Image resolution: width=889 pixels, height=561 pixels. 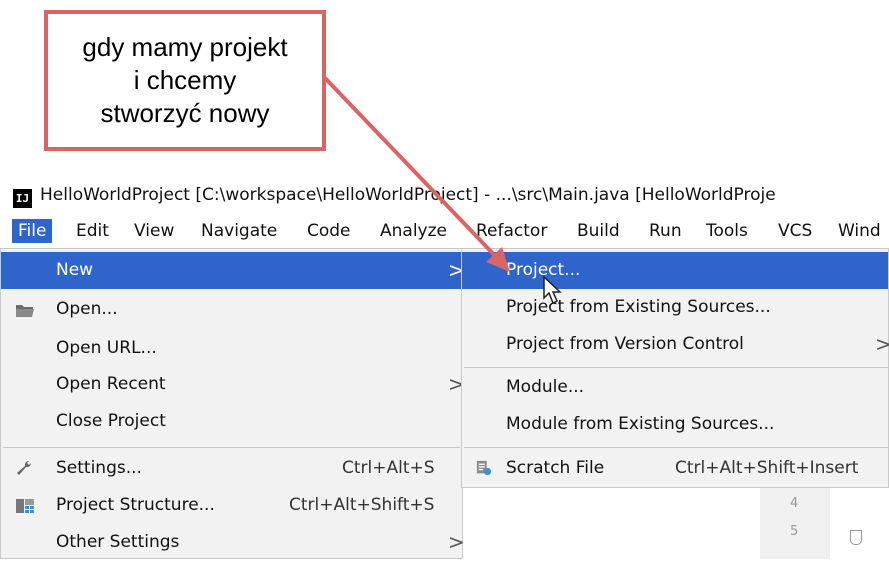 I want to click on annotation-arrow, so click(x=416, y=174).